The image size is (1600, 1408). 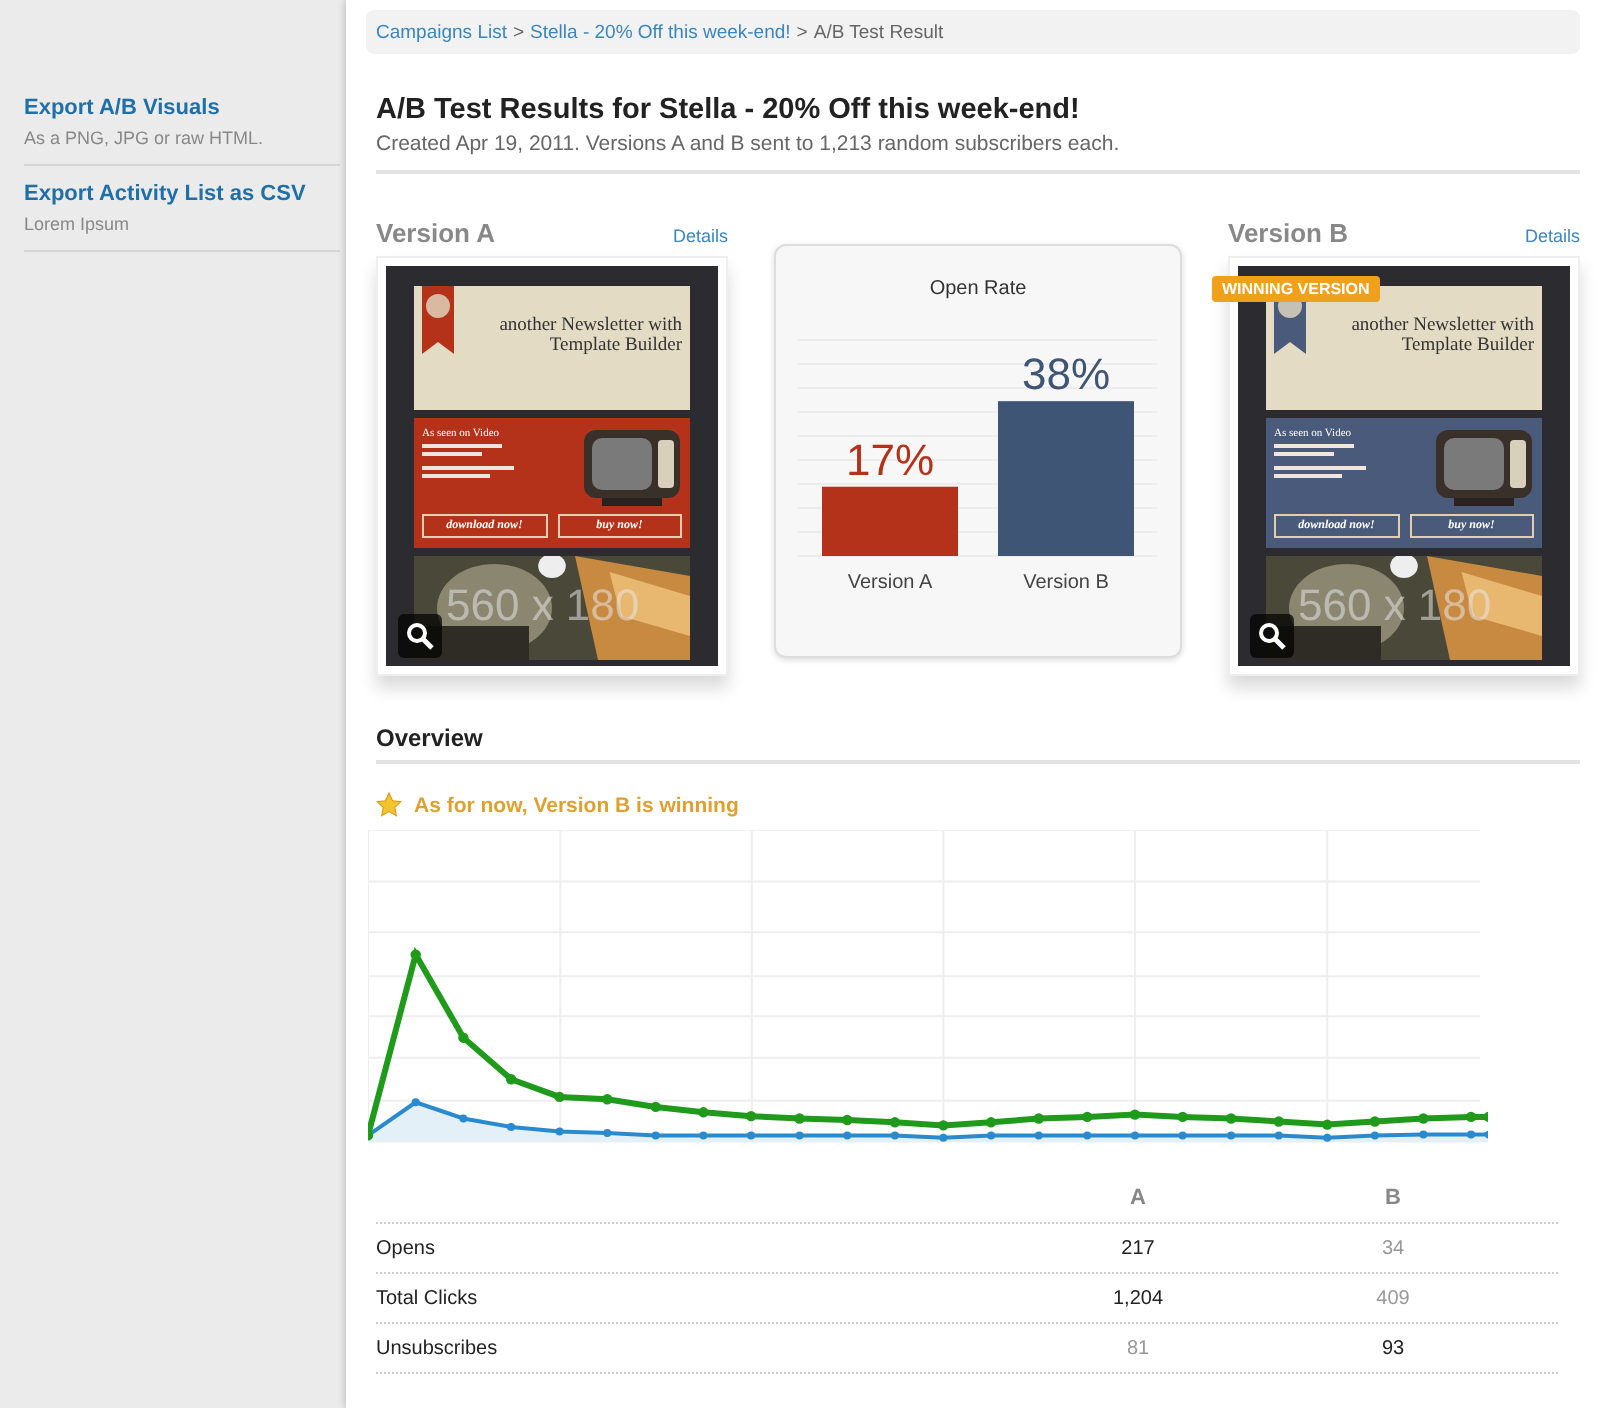 I want to click on version-title: Version A, so click(x=435, y=233).